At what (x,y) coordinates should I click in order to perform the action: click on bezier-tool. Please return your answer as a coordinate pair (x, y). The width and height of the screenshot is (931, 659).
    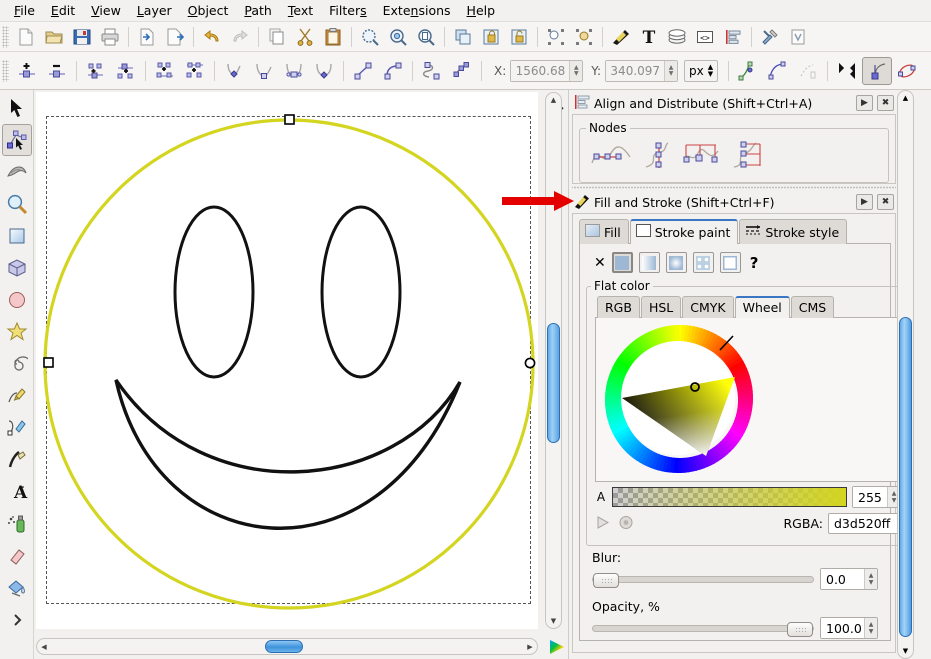
    Looking at the image, I should click on (17, 428).